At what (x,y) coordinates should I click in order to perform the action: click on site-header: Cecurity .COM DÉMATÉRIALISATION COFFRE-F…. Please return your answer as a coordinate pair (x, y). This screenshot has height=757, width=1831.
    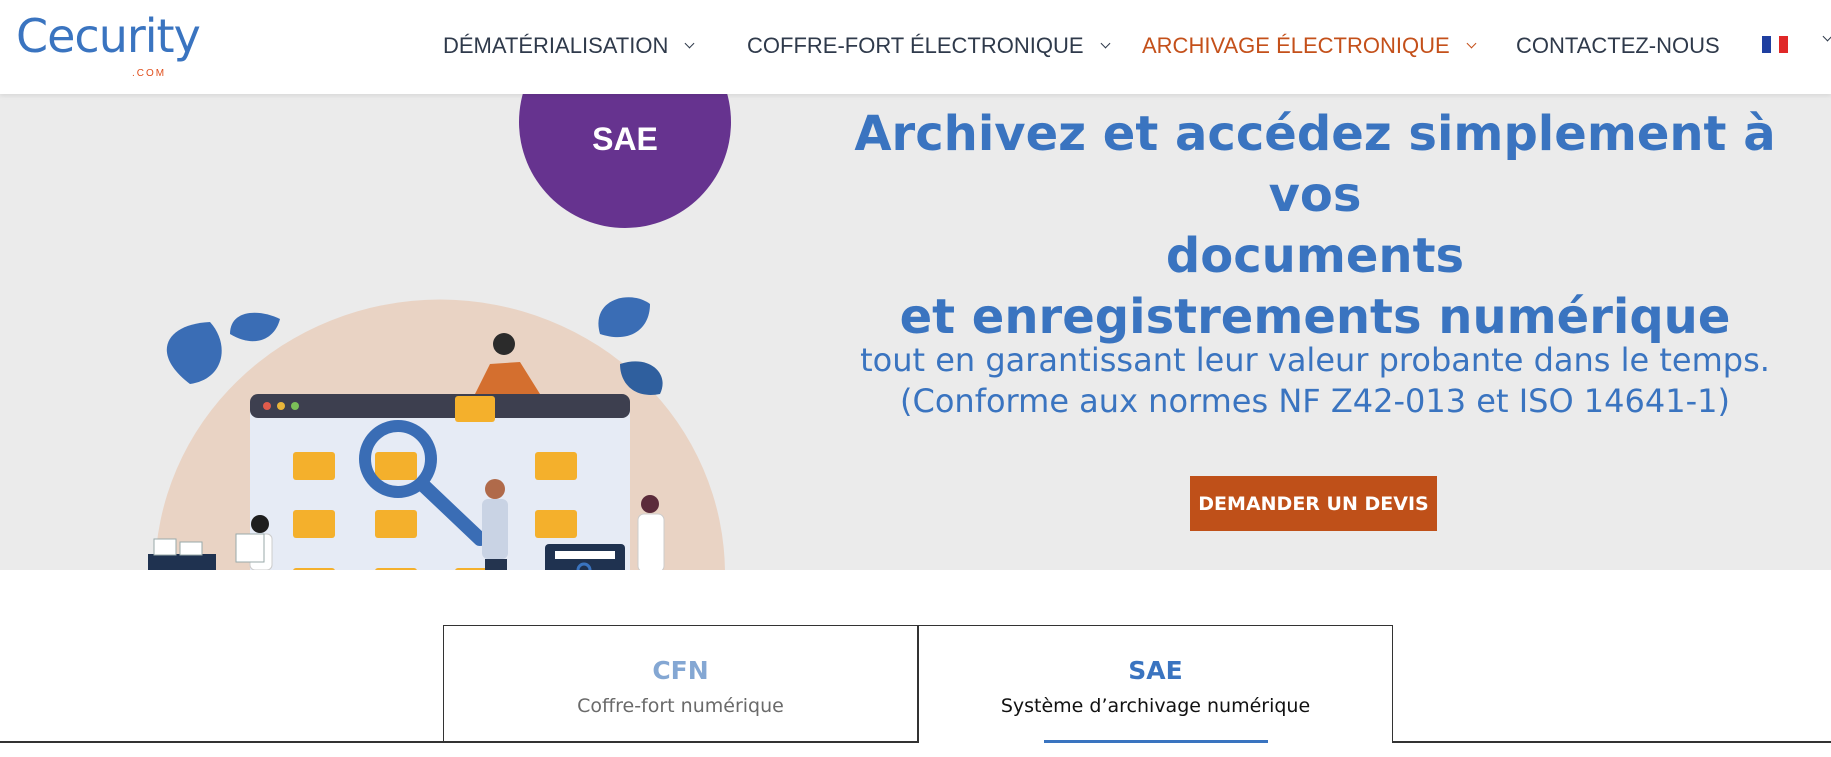
    Looking at the image, I should click on (915, 47).